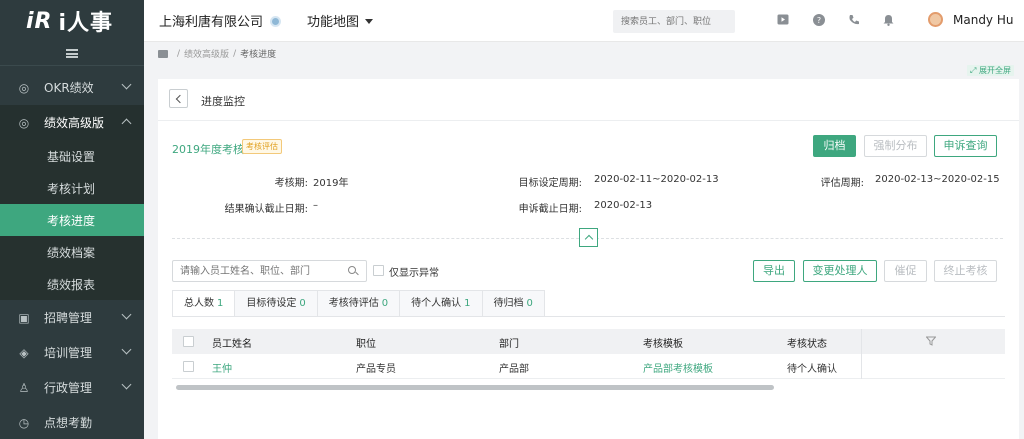 This screenshot has height=439, width=1024. What do you see at coordinates (475, 387) in the screenshot?
I see `horizontal-scrollbar` at bounding box center [475, 387].